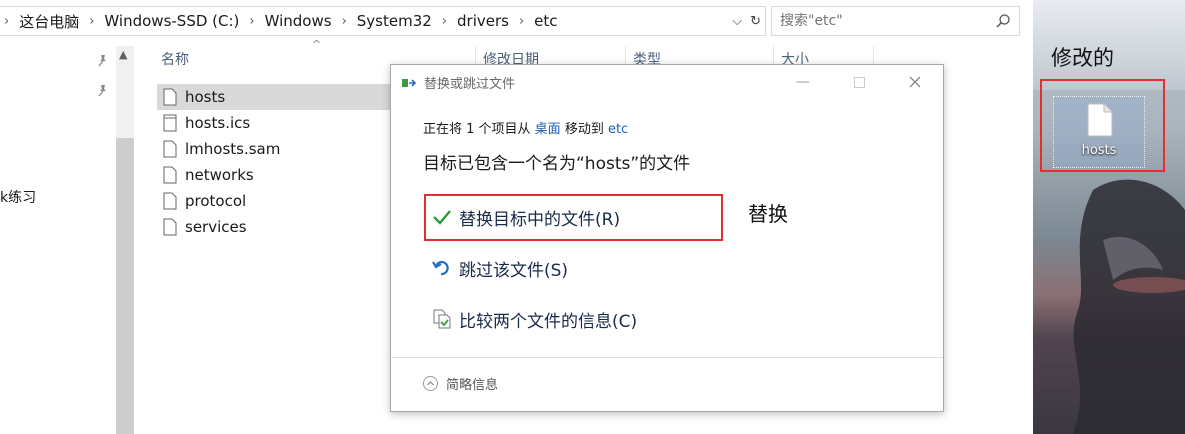  I want to click on file-name: hosts, so click(205, 97).